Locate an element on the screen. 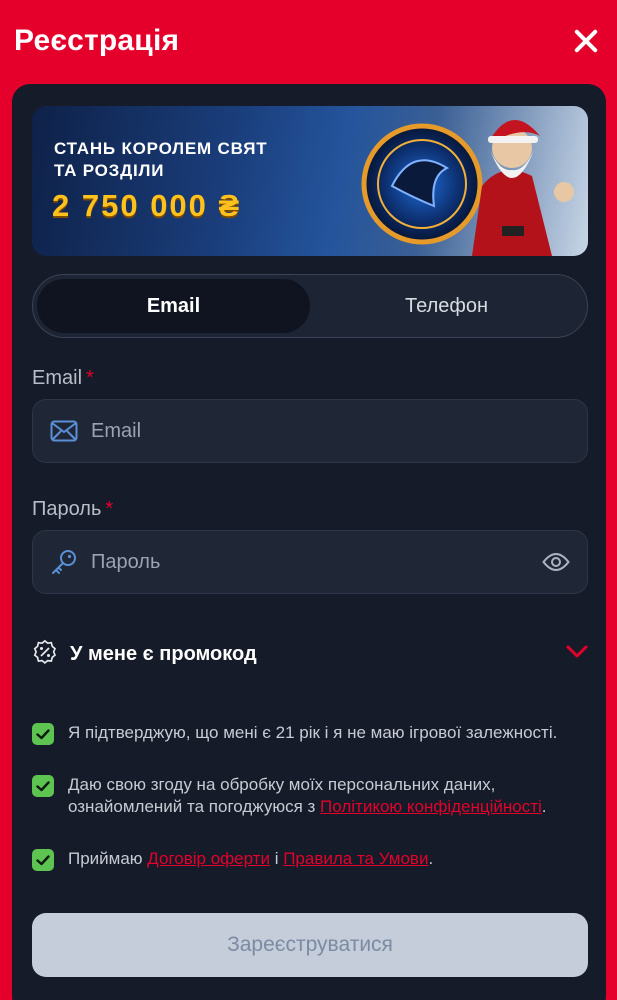  email-label: Email * is located at coordinates (63, 378).